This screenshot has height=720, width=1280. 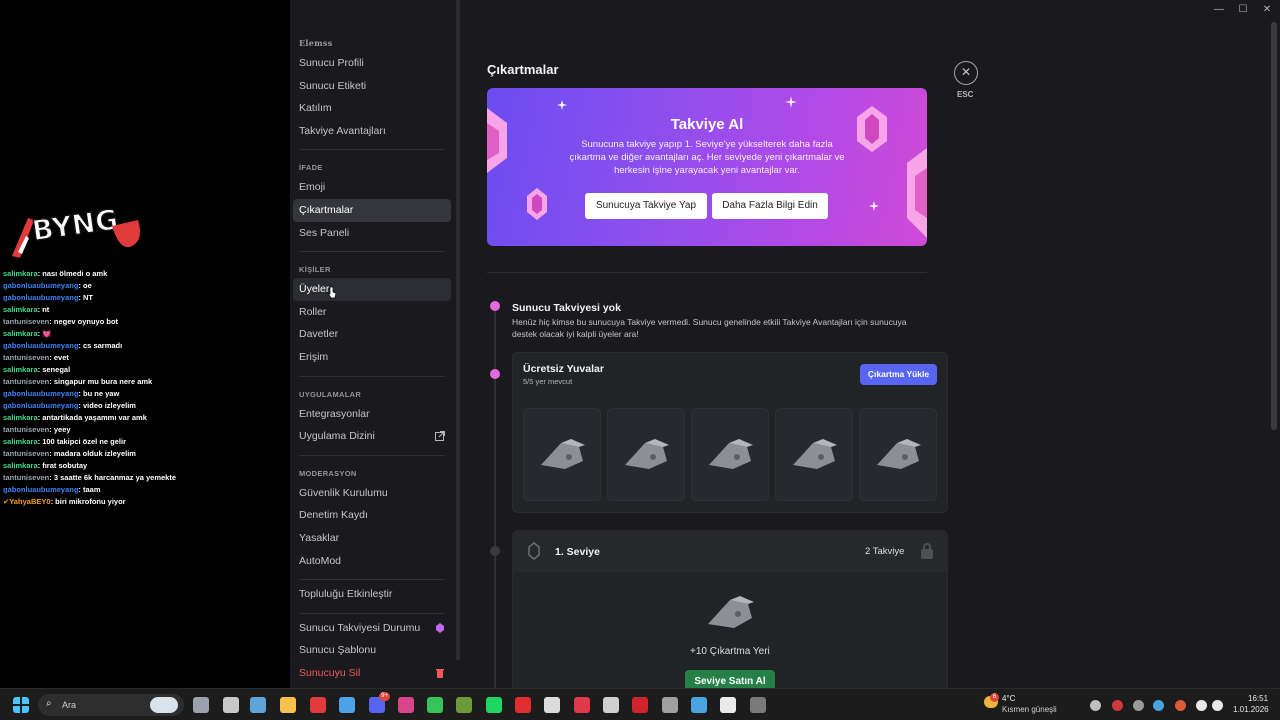 I want to click on divider, so click(x=707, y=272).